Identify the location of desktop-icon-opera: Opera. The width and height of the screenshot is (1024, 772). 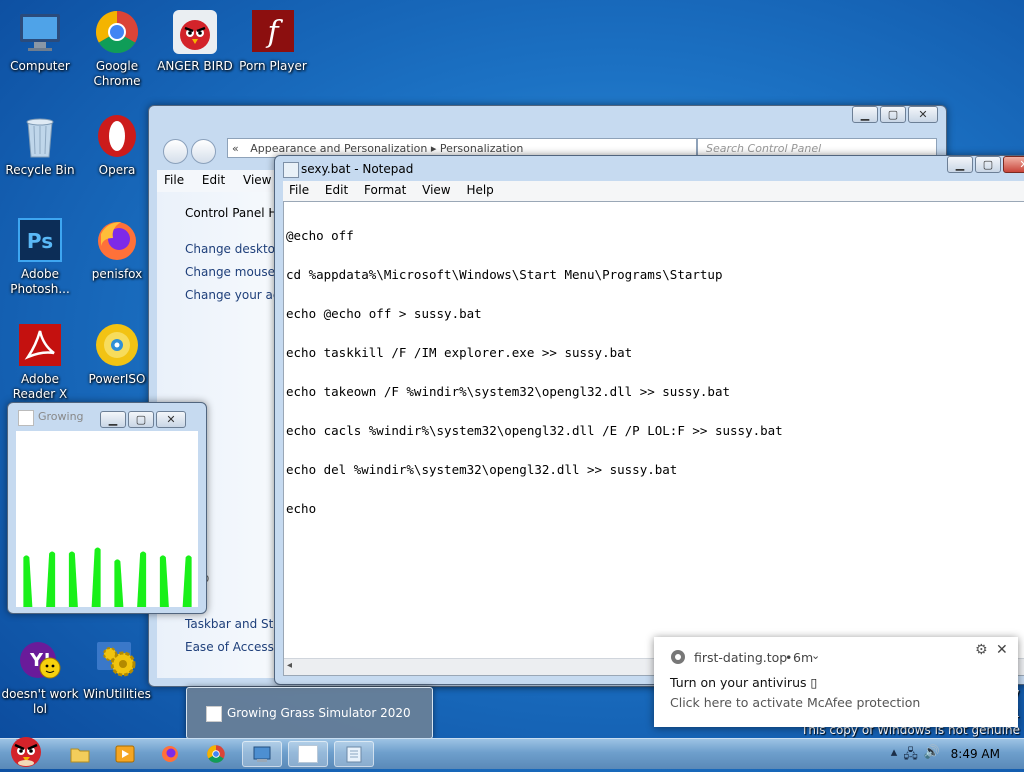
(117, 145).